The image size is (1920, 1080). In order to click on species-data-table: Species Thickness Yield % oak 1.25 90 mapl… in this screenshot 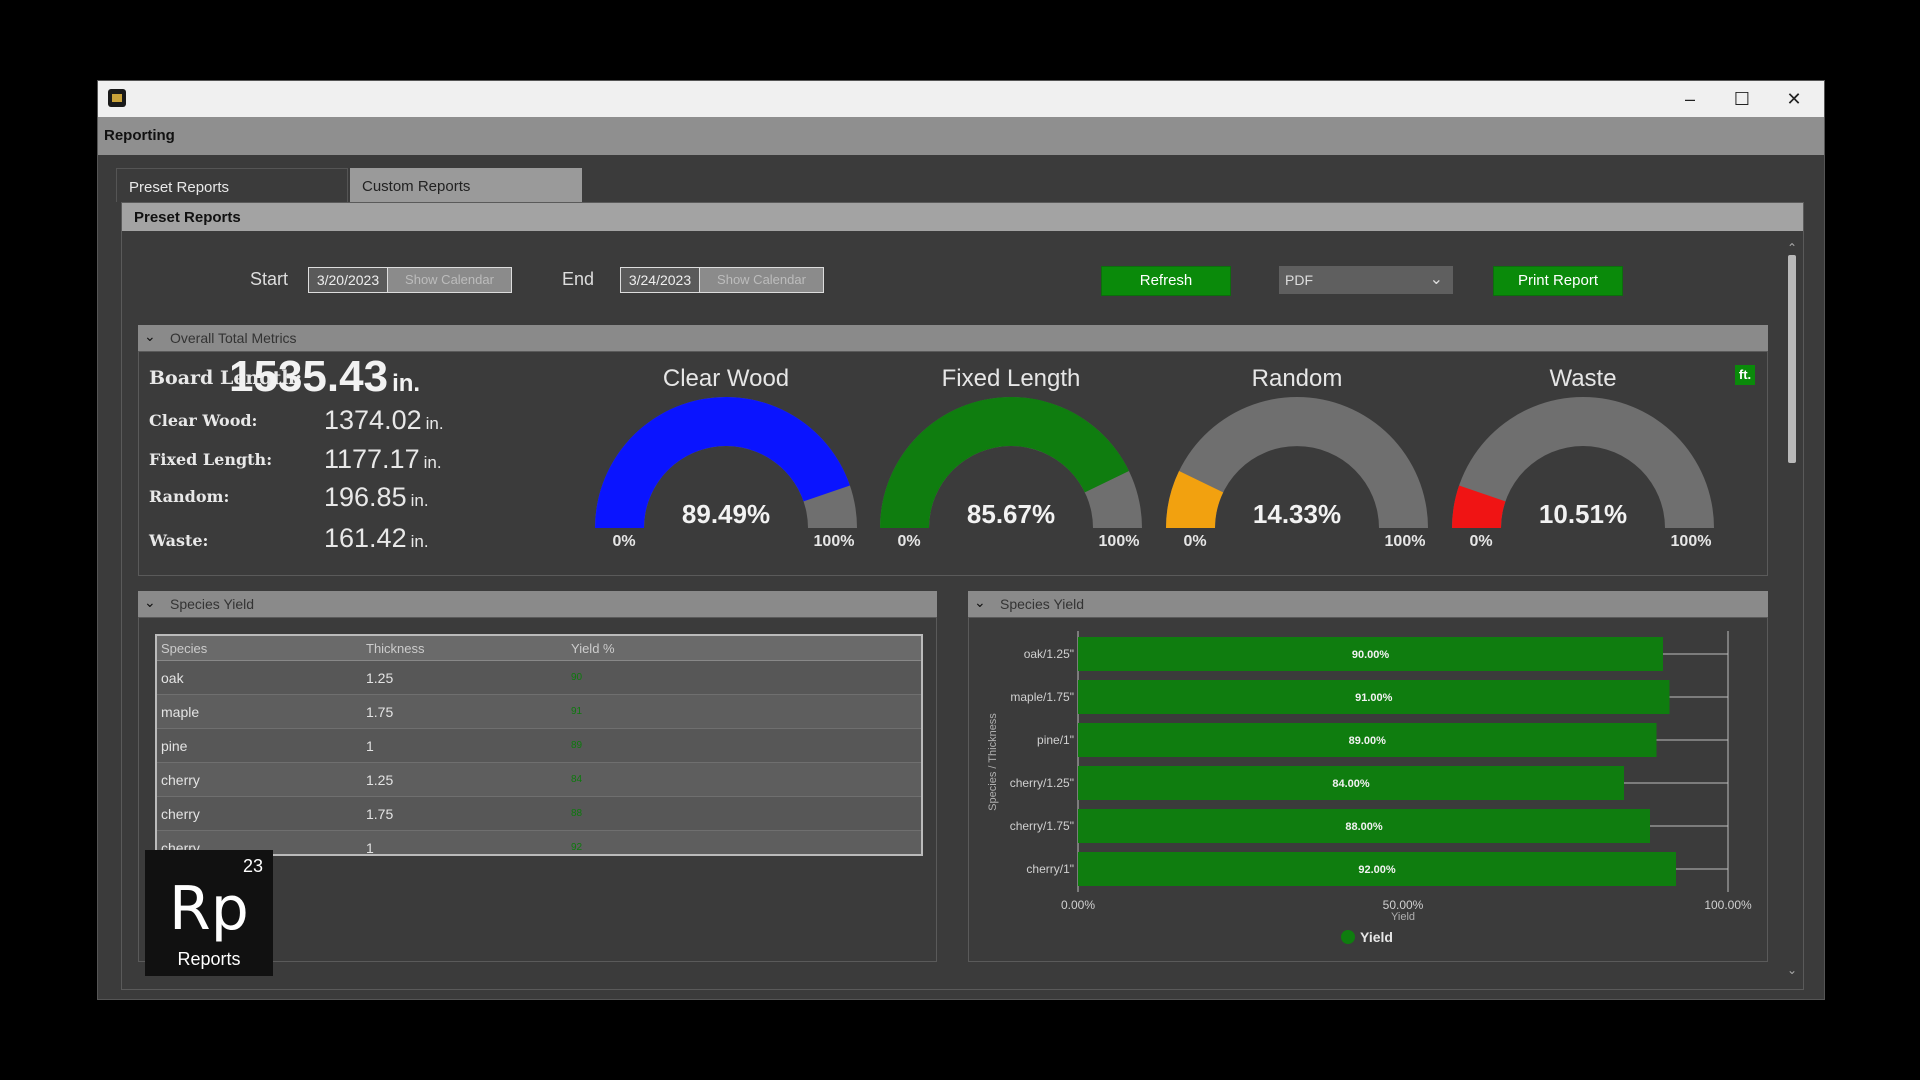, I will do `click(539, 745)`.